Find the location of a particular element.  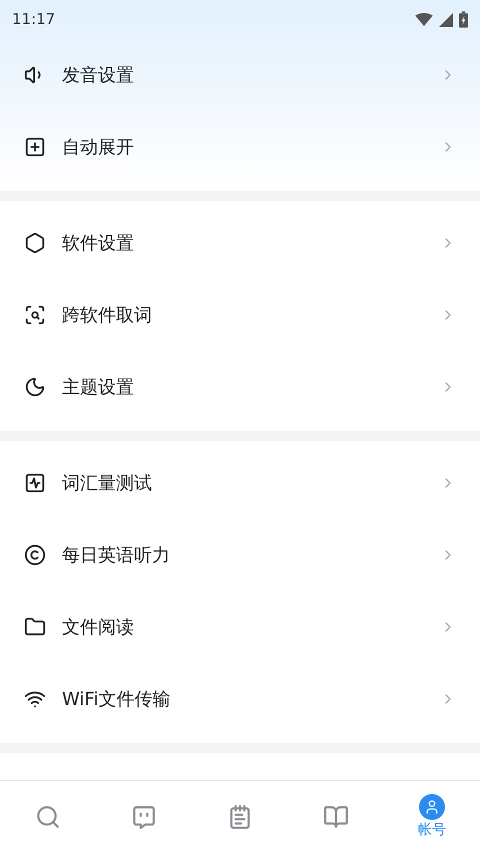

status-time: 11:17 is located at coordinates (34, 19).